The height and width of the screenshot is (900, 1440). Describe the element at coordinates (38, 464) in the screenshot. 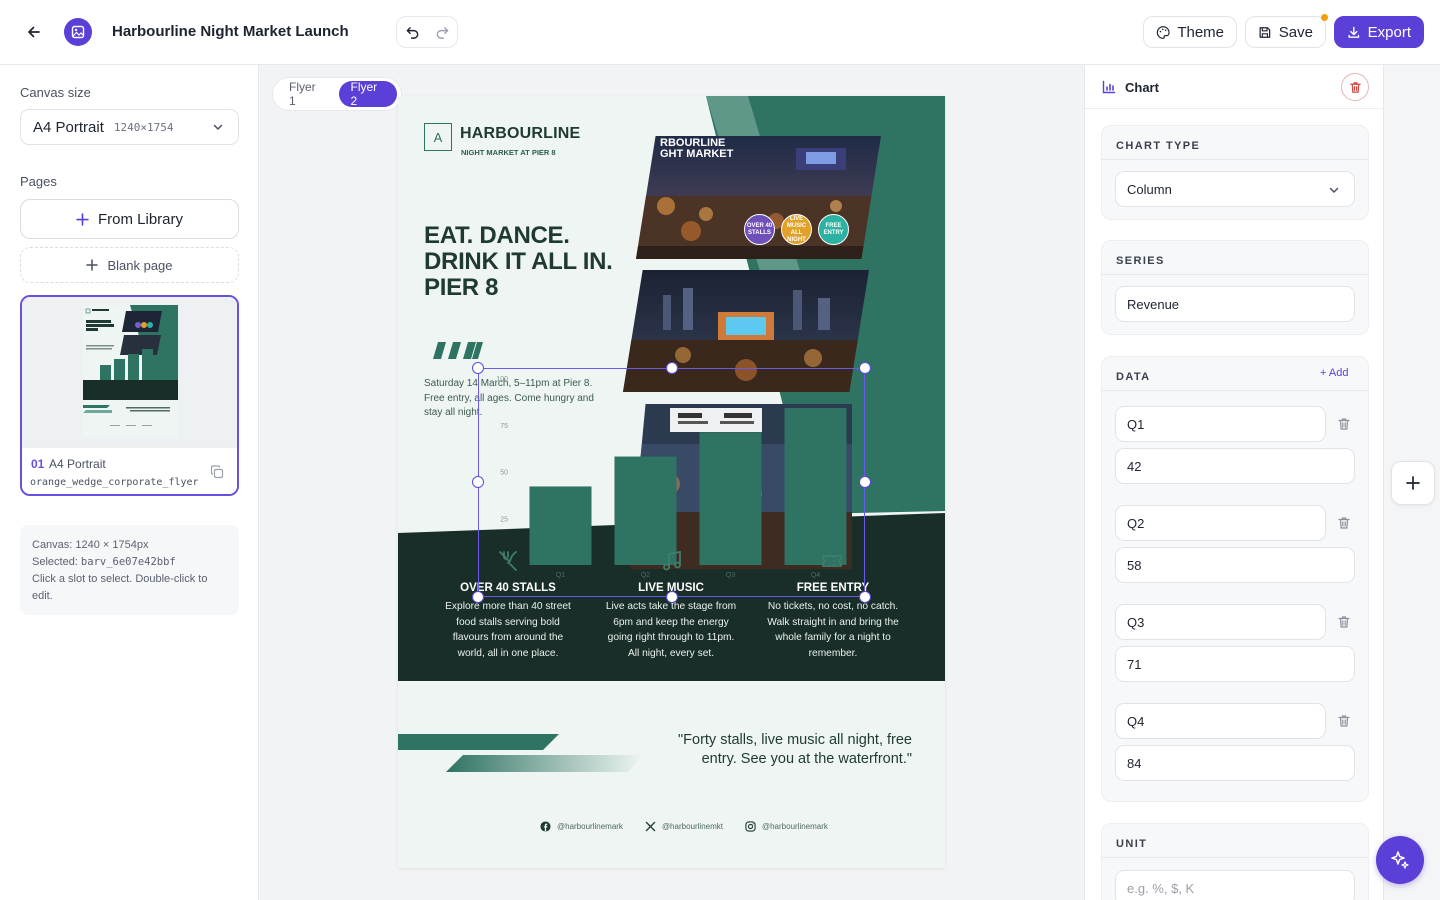

I see `page-number: 01` at that location.